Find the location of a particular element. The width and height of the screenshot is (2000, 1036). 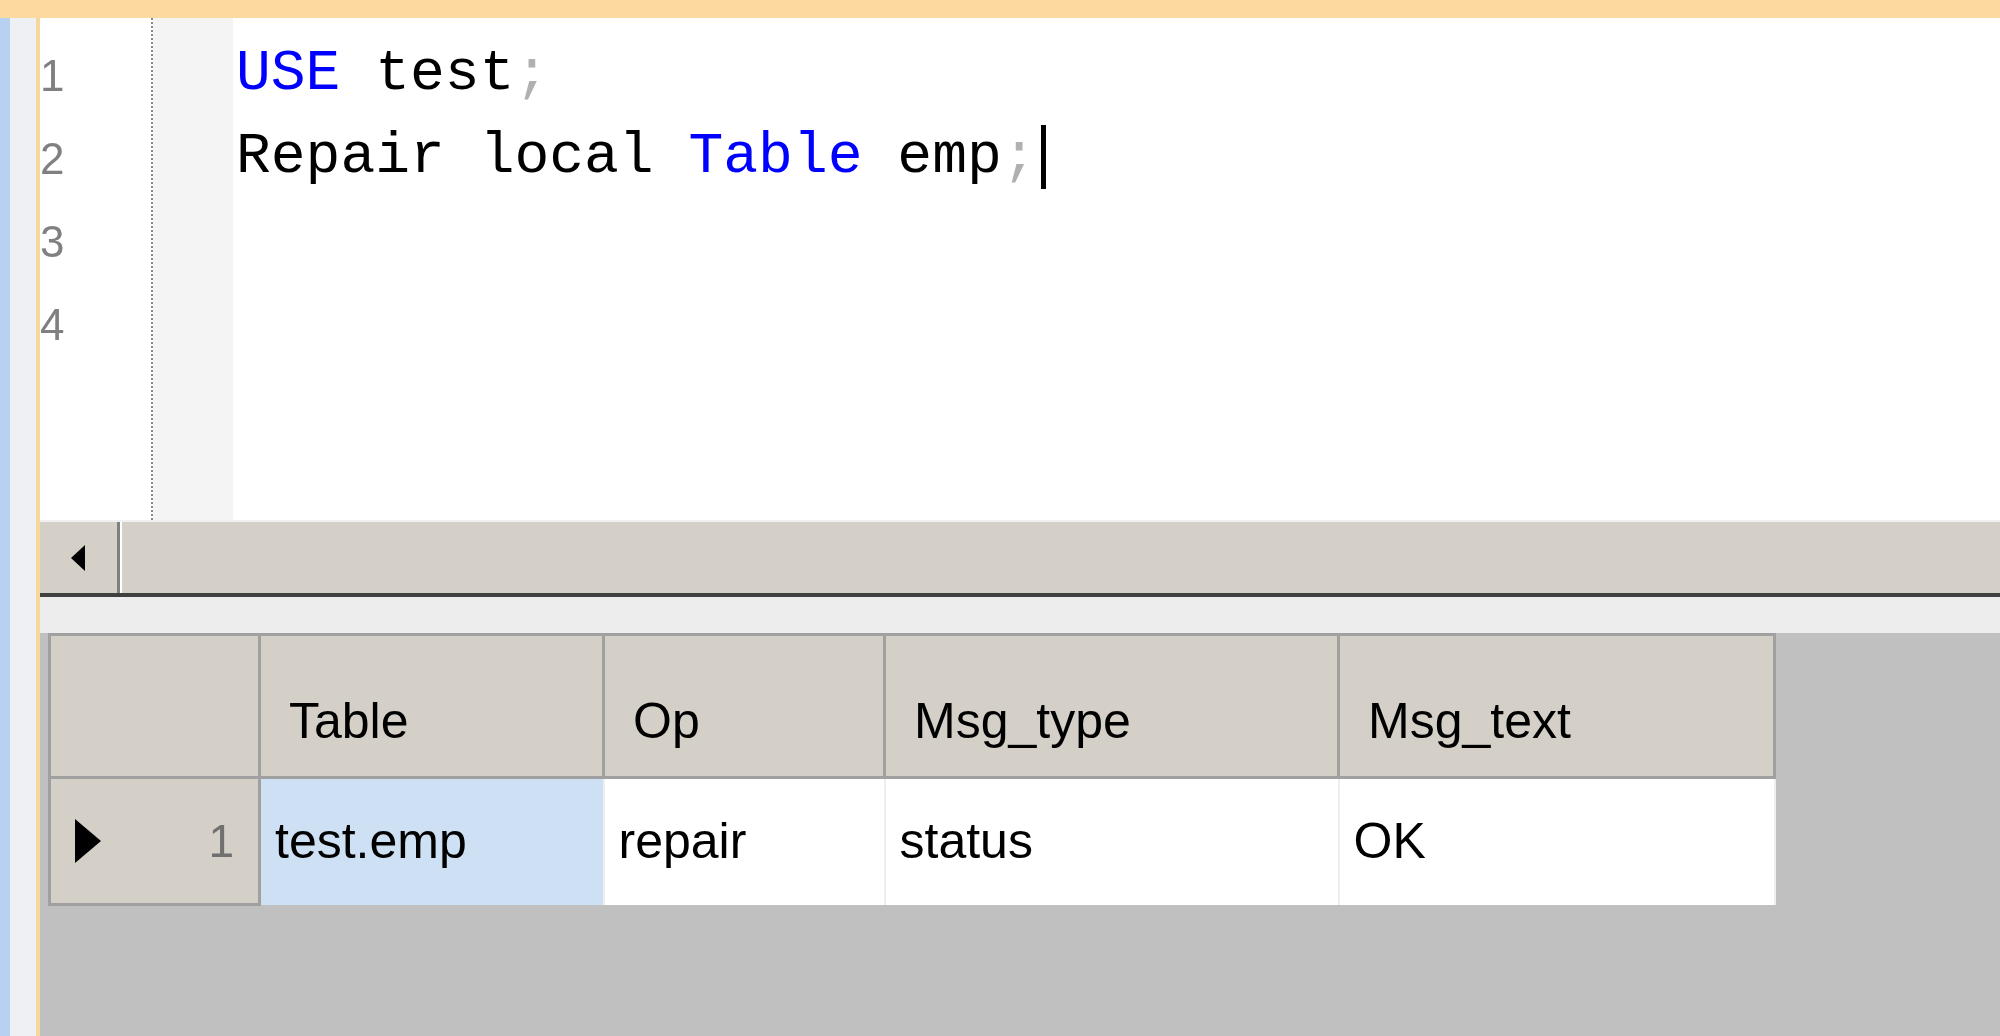

table-cell: OK is located at coordinates (1556, 841).